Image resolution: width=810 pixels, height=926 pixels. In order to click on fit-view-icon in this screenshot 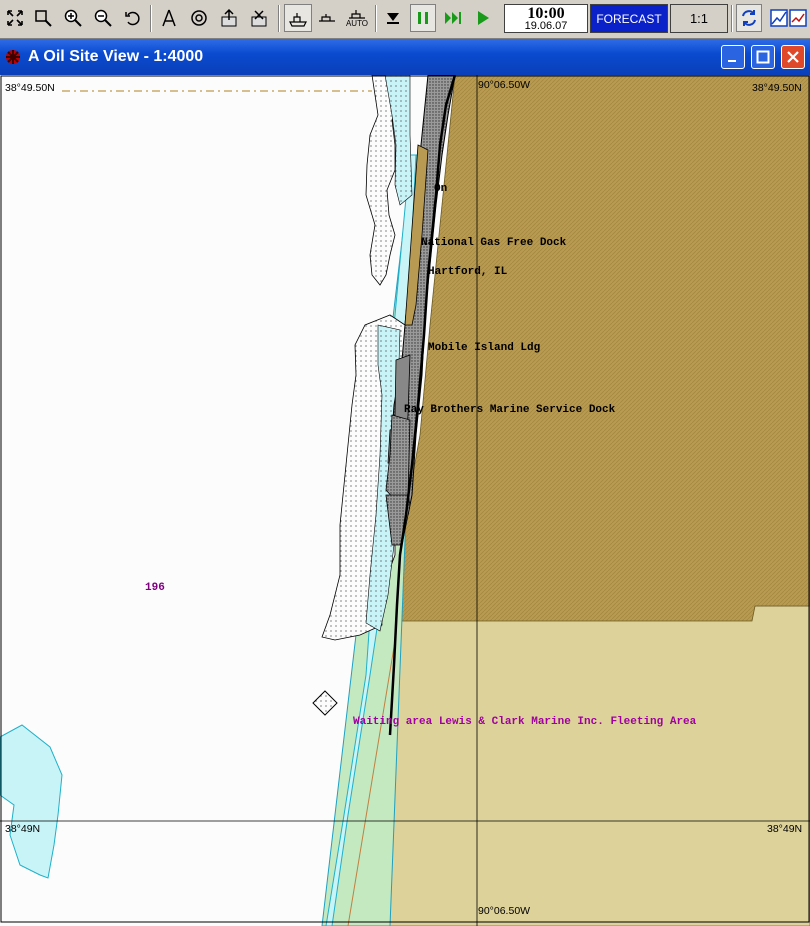, I will do `click(15, 18)`.